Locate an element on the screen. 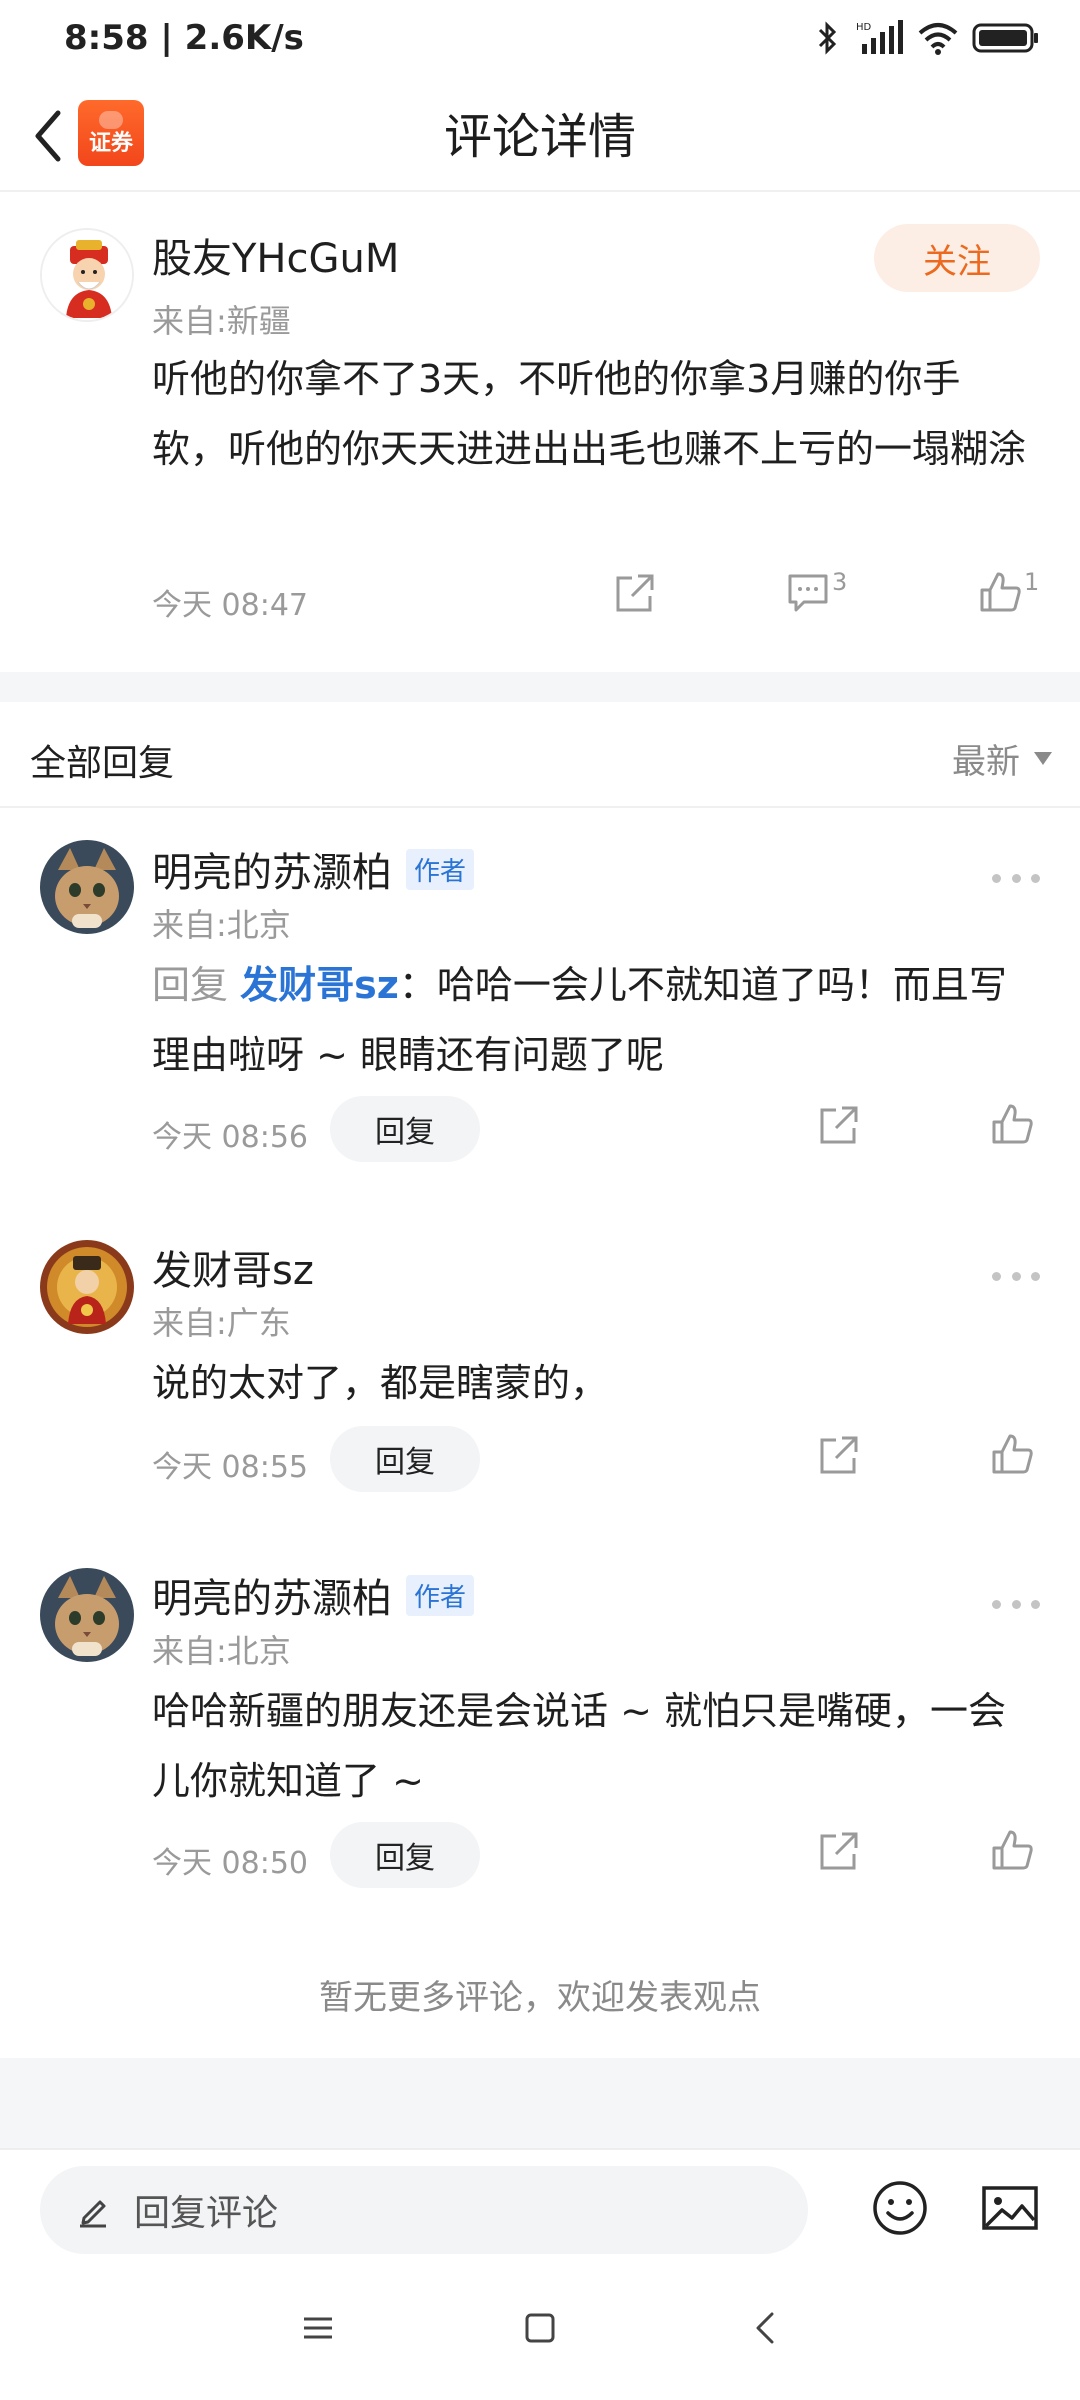 The height and width of the screenshot is (2400, 1080). like-button: 1 is located at coordinates (1008, 592).